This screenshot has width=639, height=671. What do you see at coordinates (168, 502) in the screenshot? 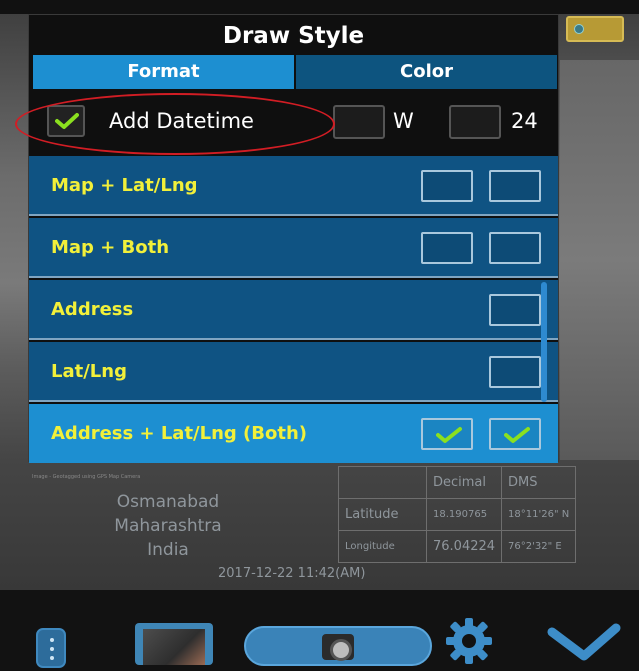
I see `address-line: Osmanabad` at bounding box center [168, 502].